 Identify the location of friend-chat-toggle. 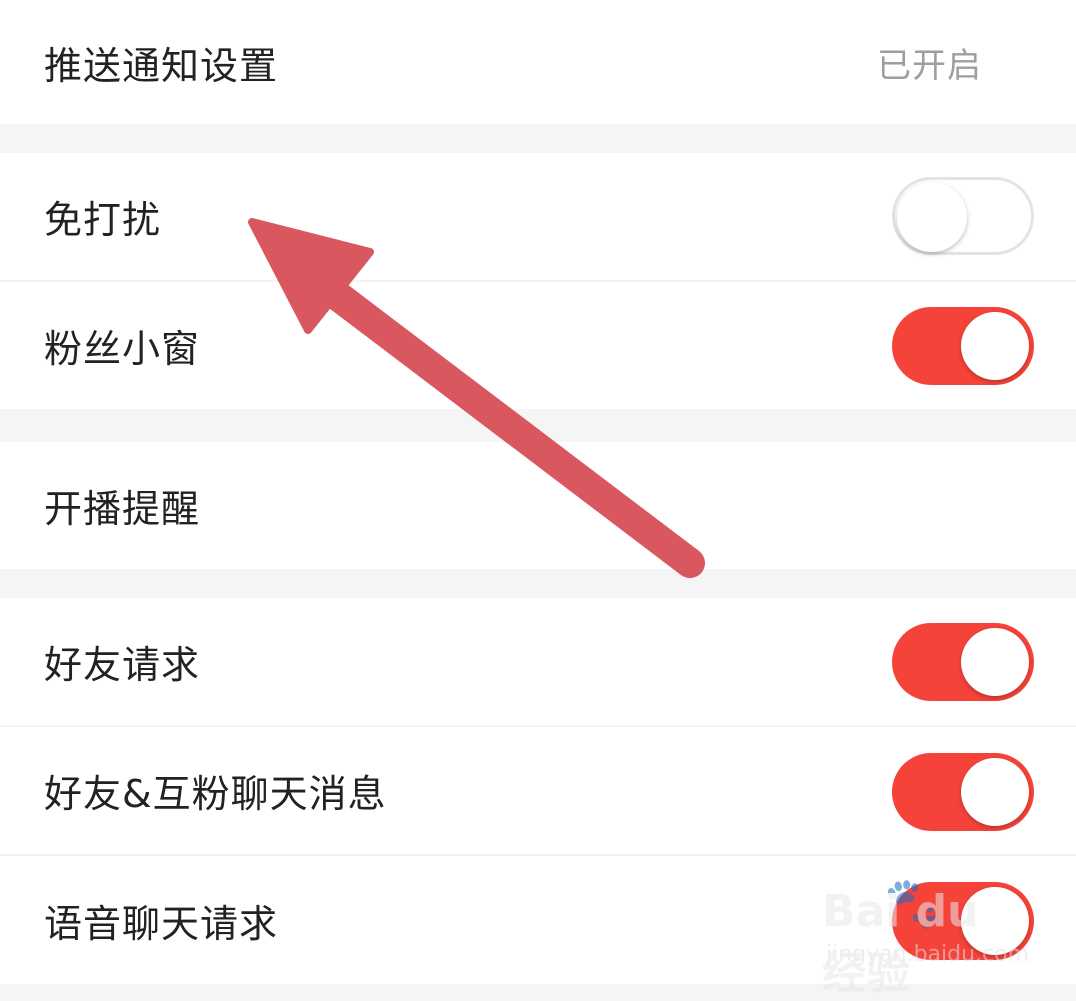
(963, 792).